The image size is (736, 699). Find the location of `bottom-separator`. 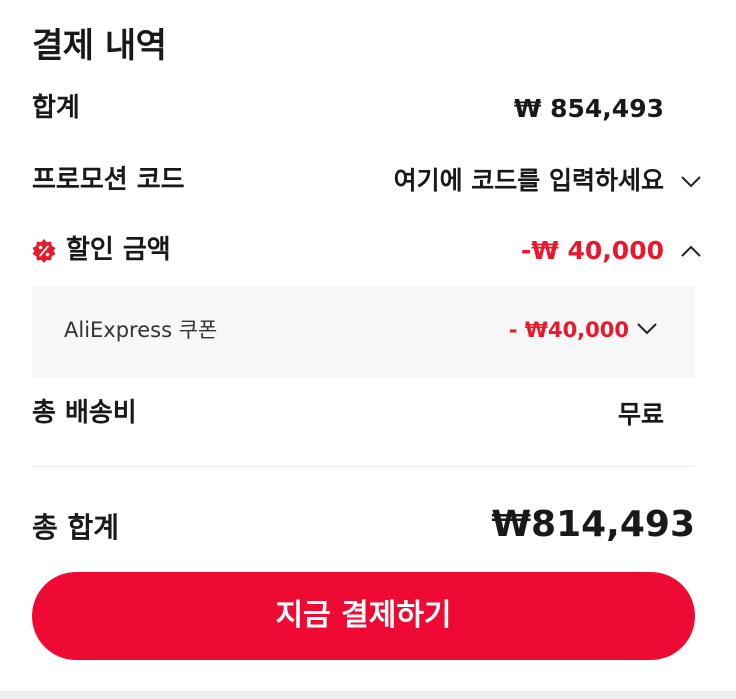

bottom-separator is located at coordinates (368, 695).